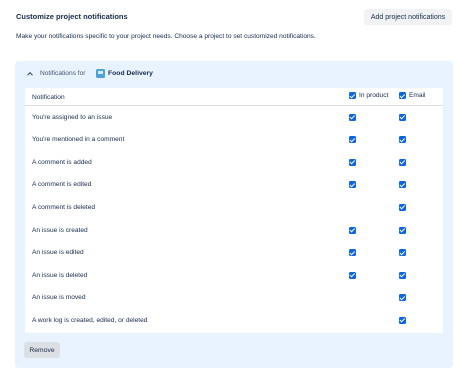  Describe the element at coordinates (72, 16) in the screenshot. I see `page-title: Customize project notifications` at that location.